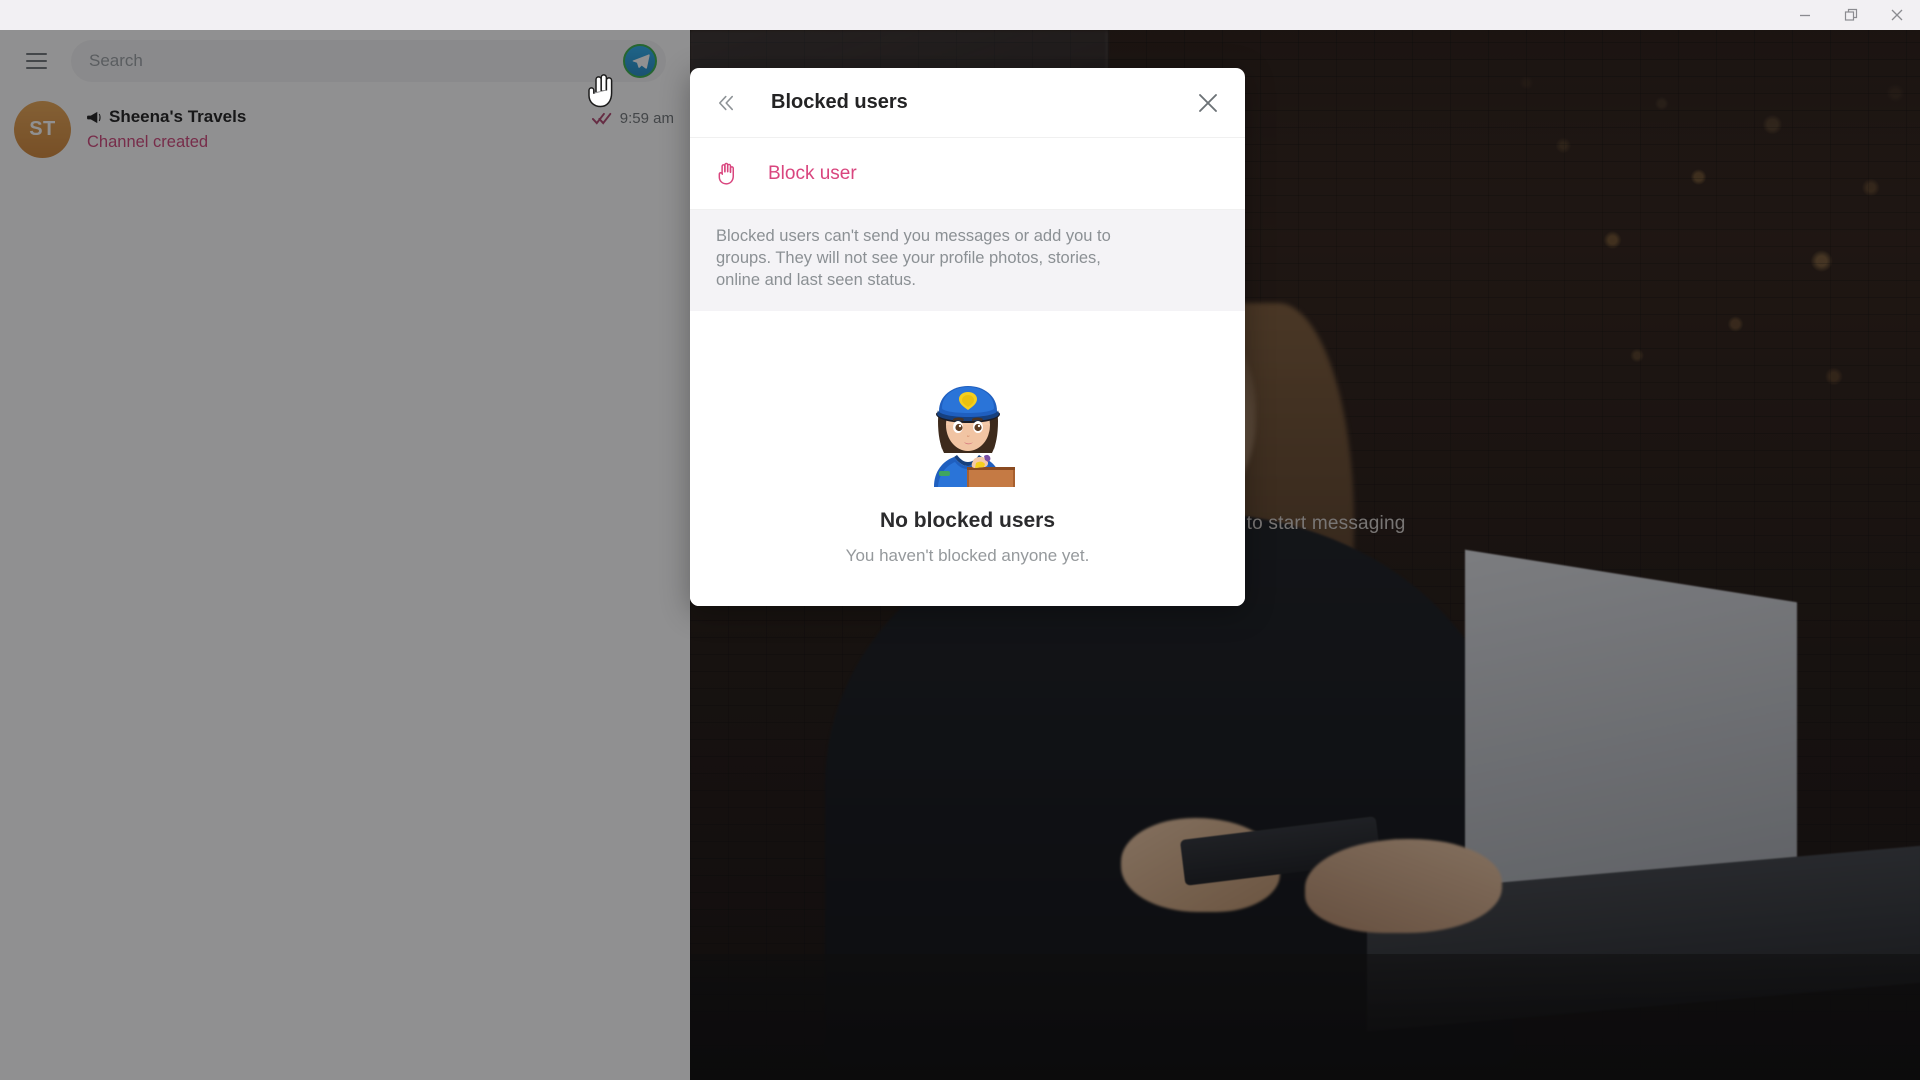 The width and height of the screenshot is (1920, 1080). I want to click on close-icon, so click(1897, 15).